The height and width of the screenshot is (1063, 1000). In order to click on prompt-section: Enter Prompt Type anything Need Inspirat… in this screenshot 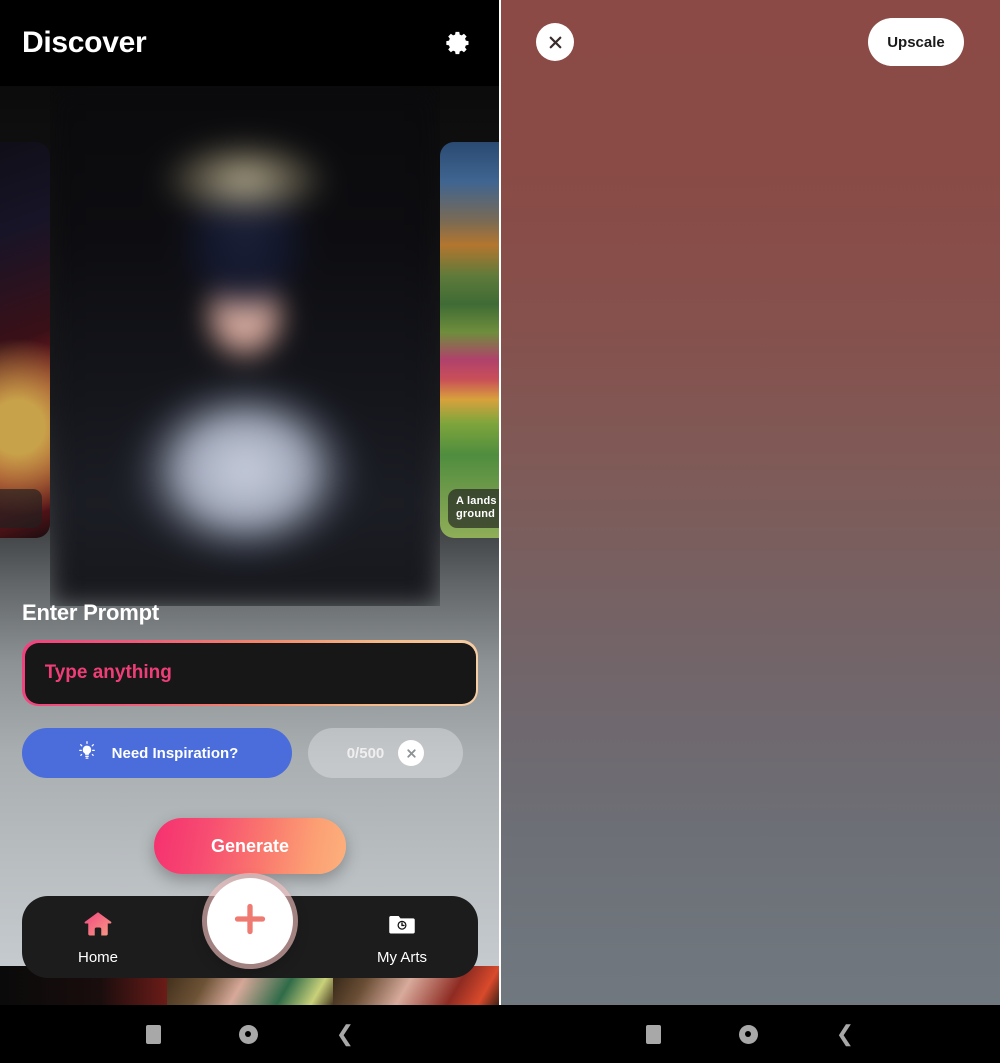, I will do `click(250, 689)`.